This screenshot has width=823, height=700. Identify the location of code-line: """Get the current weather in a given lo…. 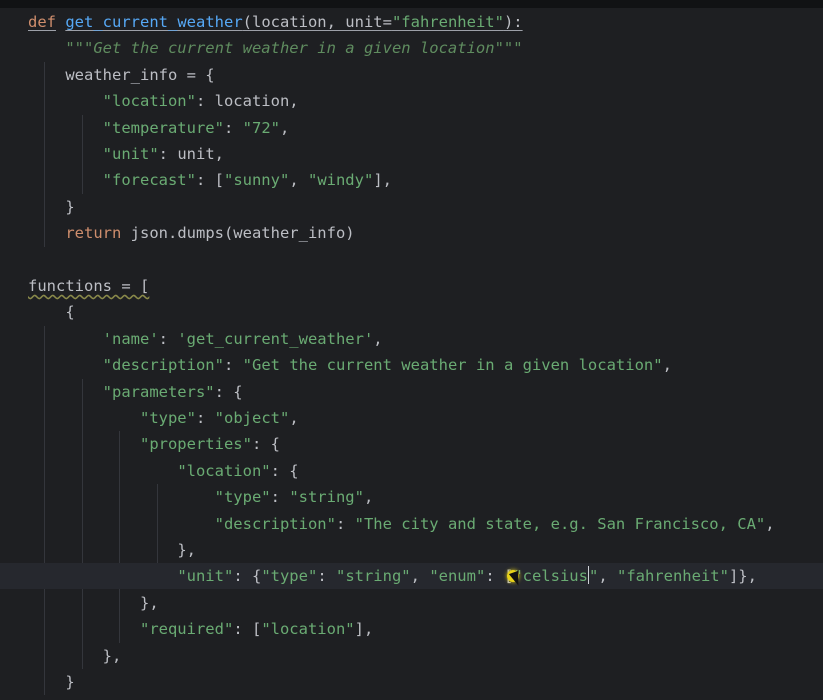
(411, 48).